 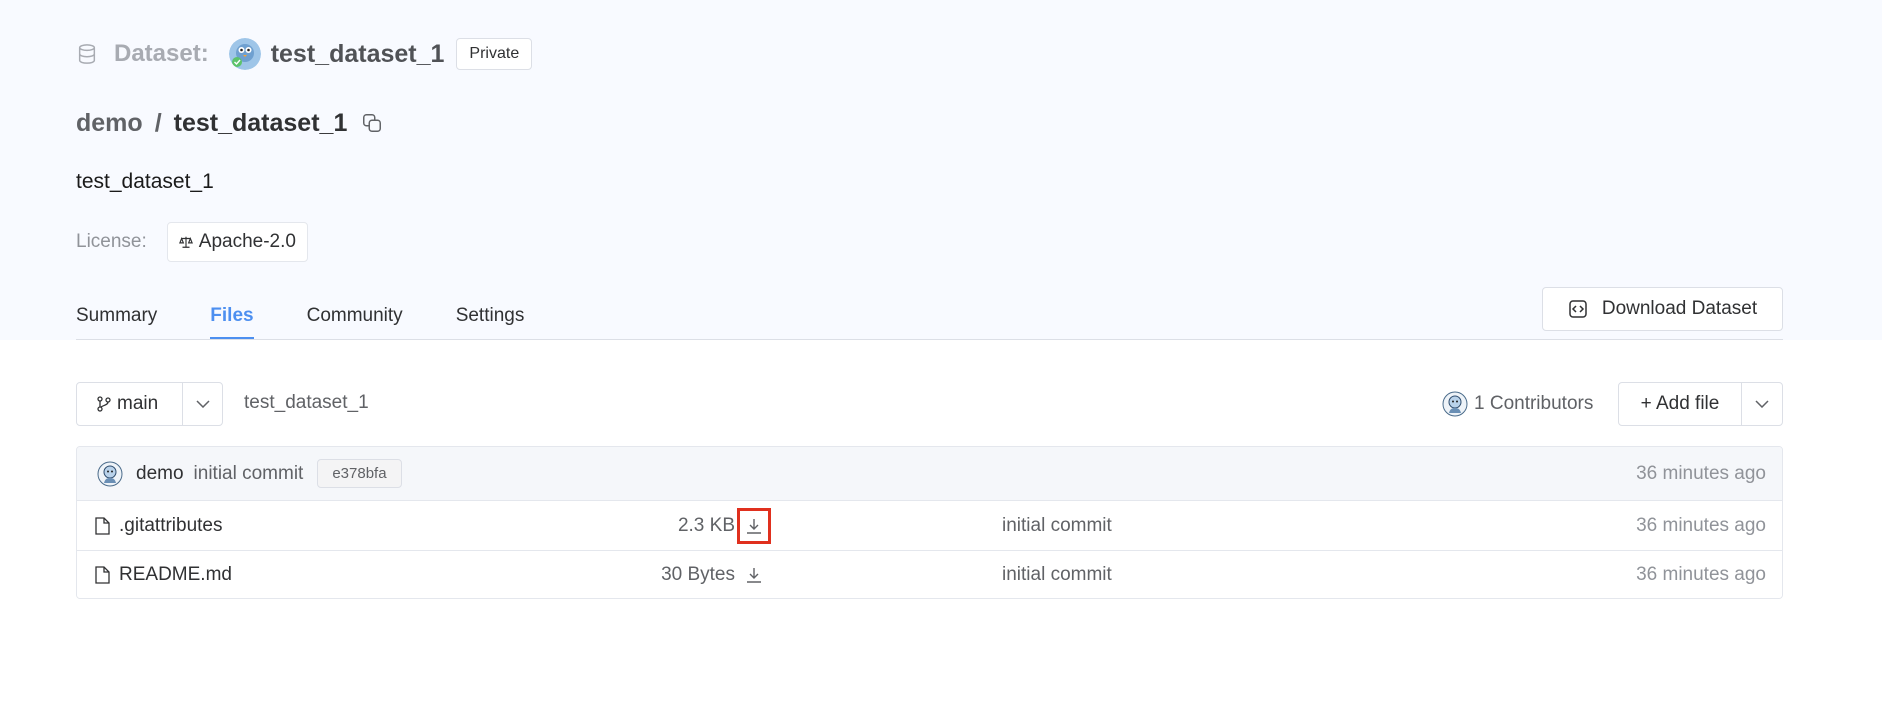 What do you see at coordinates (87, 54) in the screenshot?
I see `database-icon` at bounding box center [87, 54].